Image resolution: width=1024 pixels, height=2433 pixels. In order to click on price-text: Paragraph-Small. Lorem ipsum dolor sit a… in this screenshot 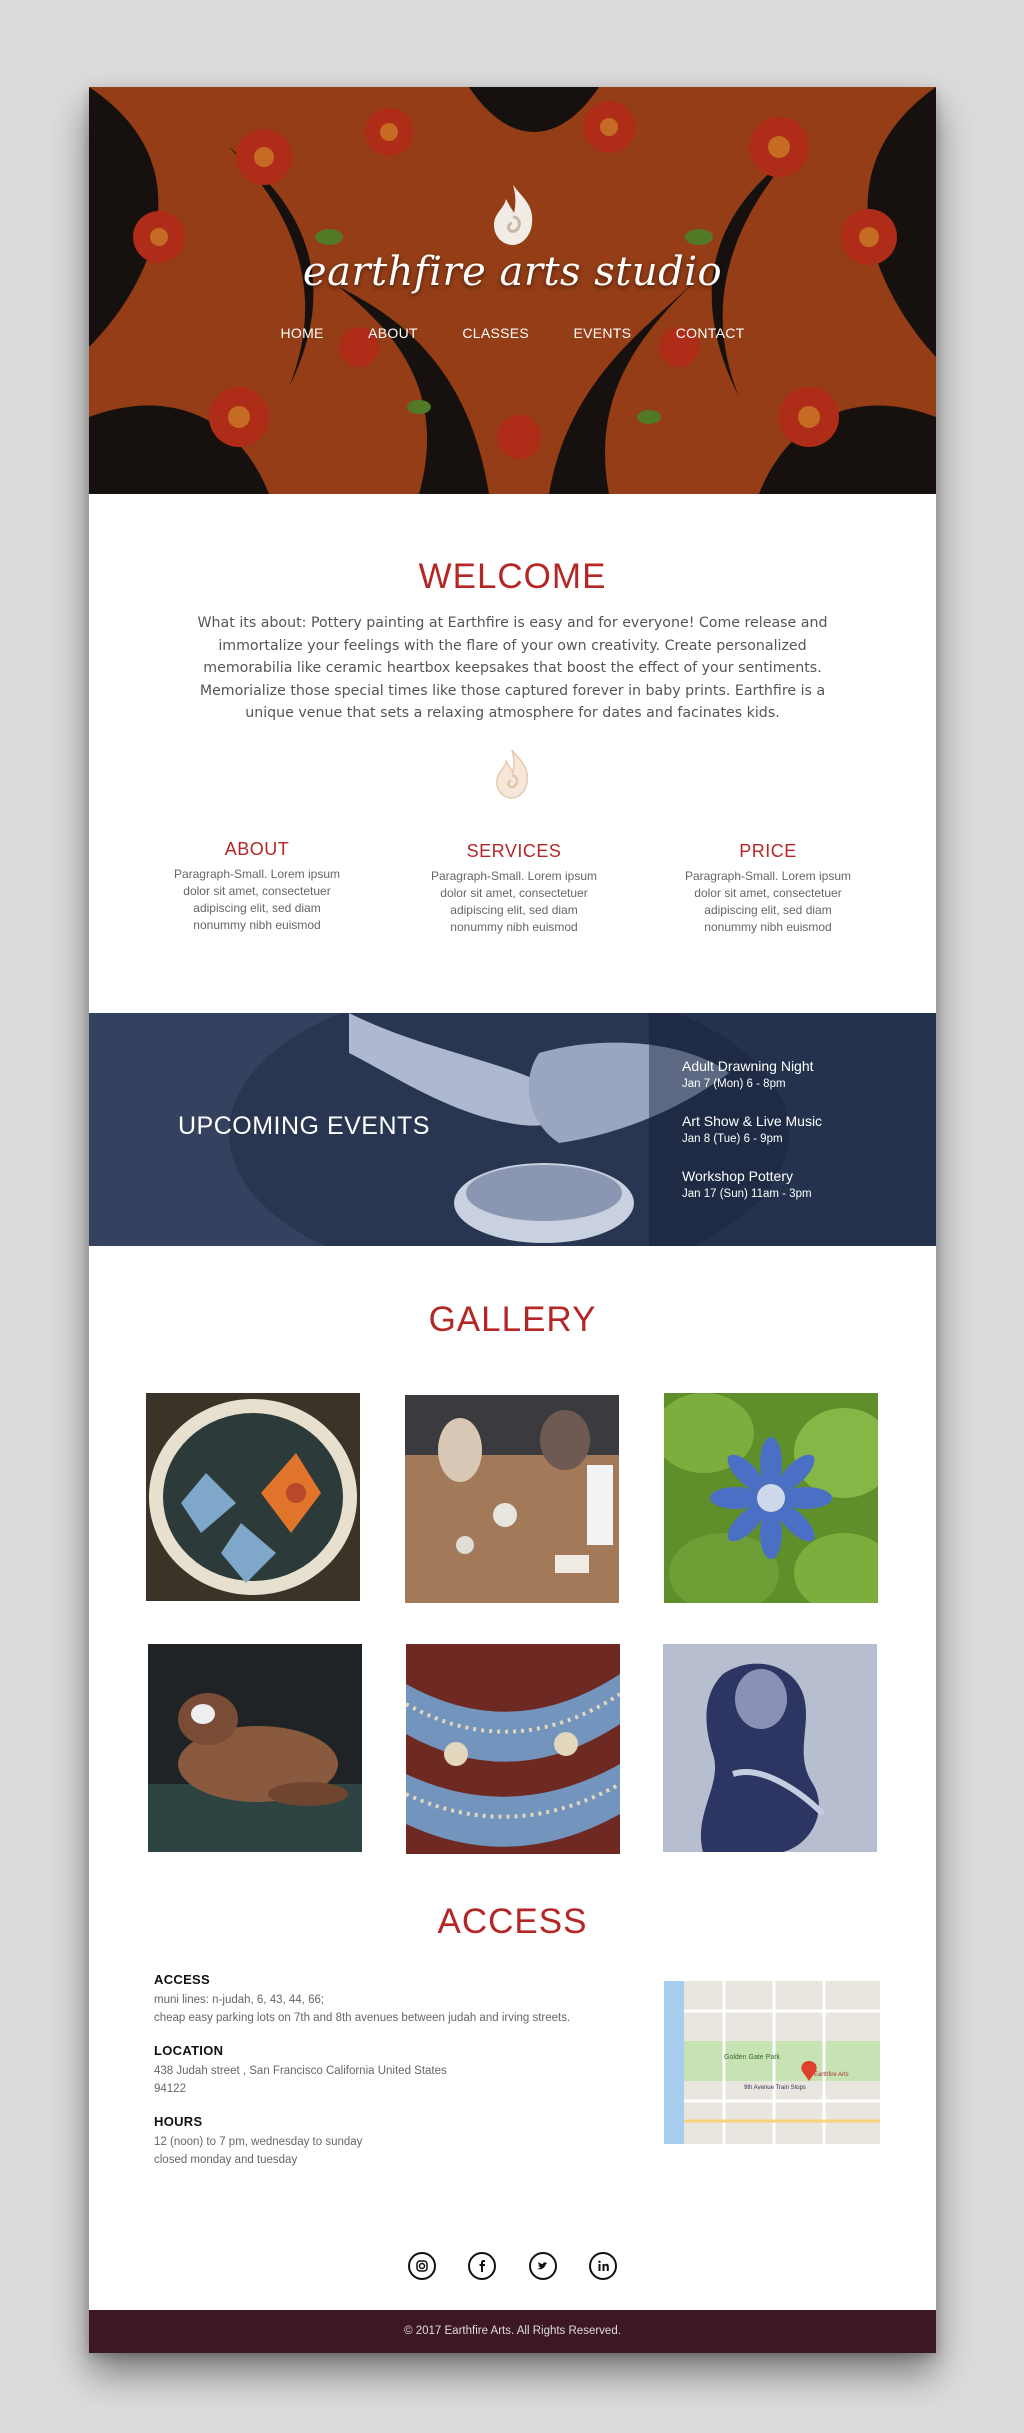, I will do `click(768, 901)`.